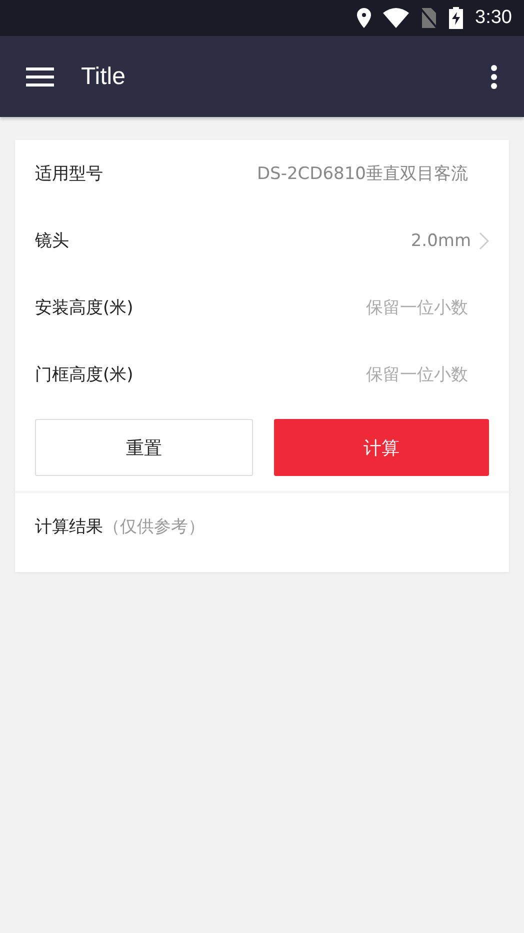 This screenshot has width=524, height=933. Describe the element at coordinates (154, 527) in the screenshot. I see `result-note: （仅供参考）` at that location.